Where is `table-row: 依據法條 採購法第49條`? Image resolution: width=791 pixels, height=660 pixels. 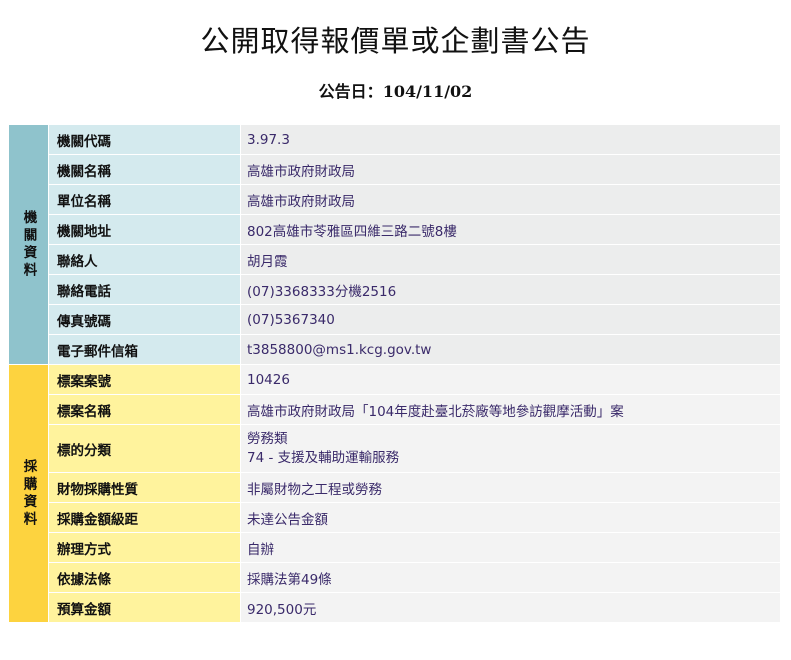 table-row: 依據法條 採購法第49條 is located at coordinates (395, 577).